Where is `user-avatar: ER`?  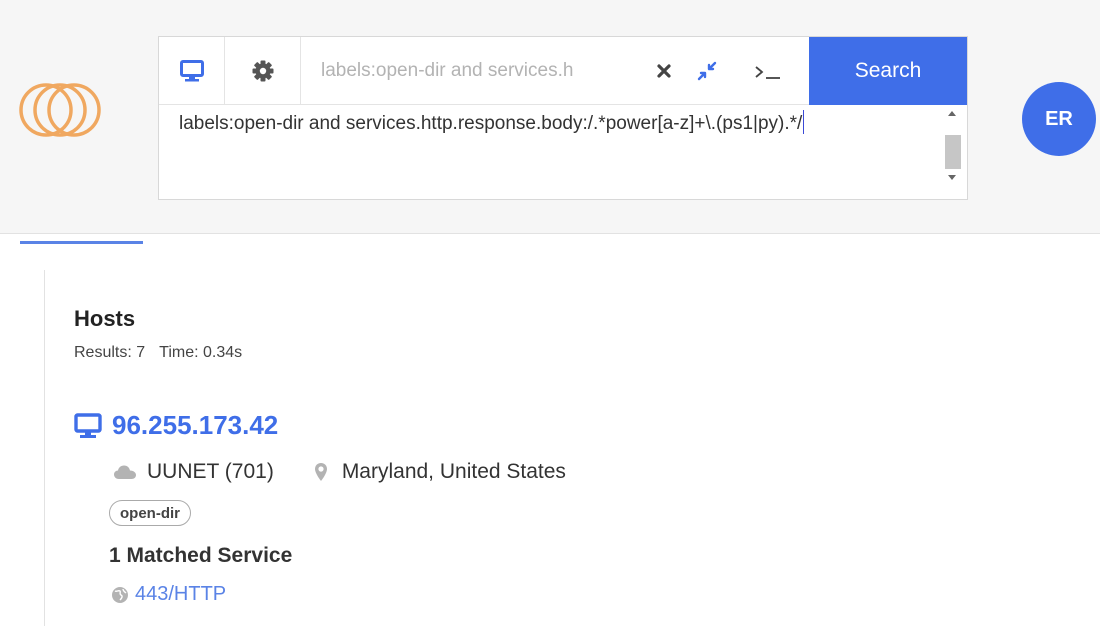
user-avatar: ER is located at coordinates (1059, 119).